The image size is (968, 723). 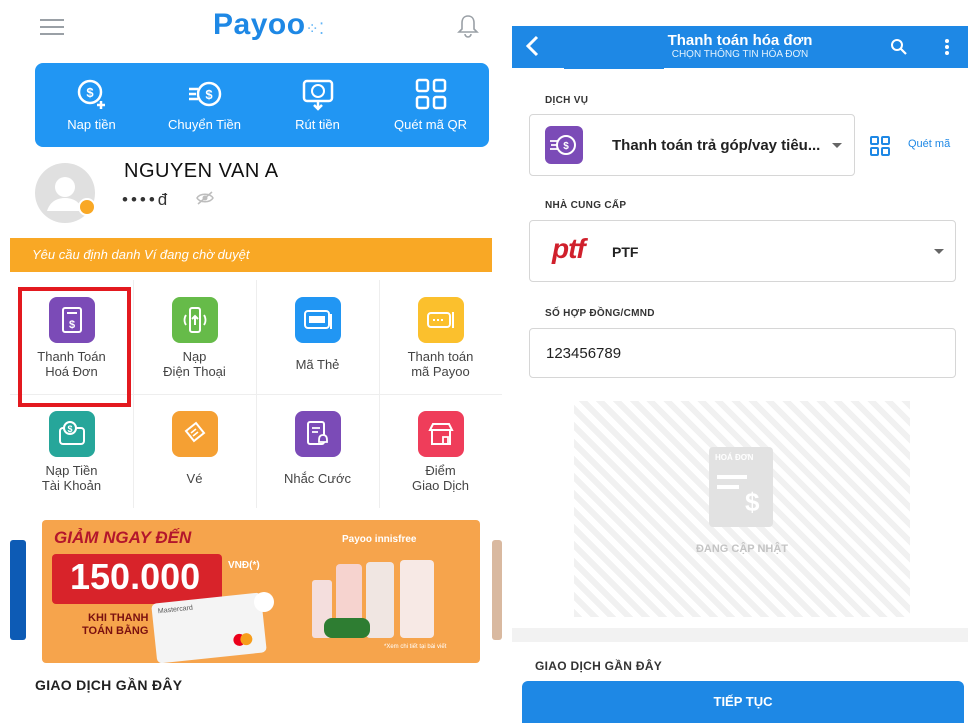 I want to click on service-label: Vé, so click(x=194, y=478).